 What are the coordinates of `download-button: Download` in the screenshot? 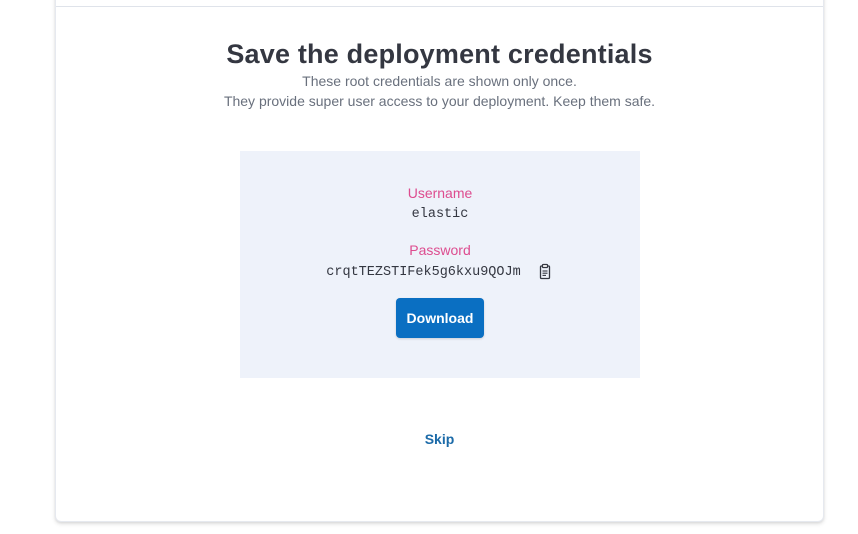 It's located at (440, 318).